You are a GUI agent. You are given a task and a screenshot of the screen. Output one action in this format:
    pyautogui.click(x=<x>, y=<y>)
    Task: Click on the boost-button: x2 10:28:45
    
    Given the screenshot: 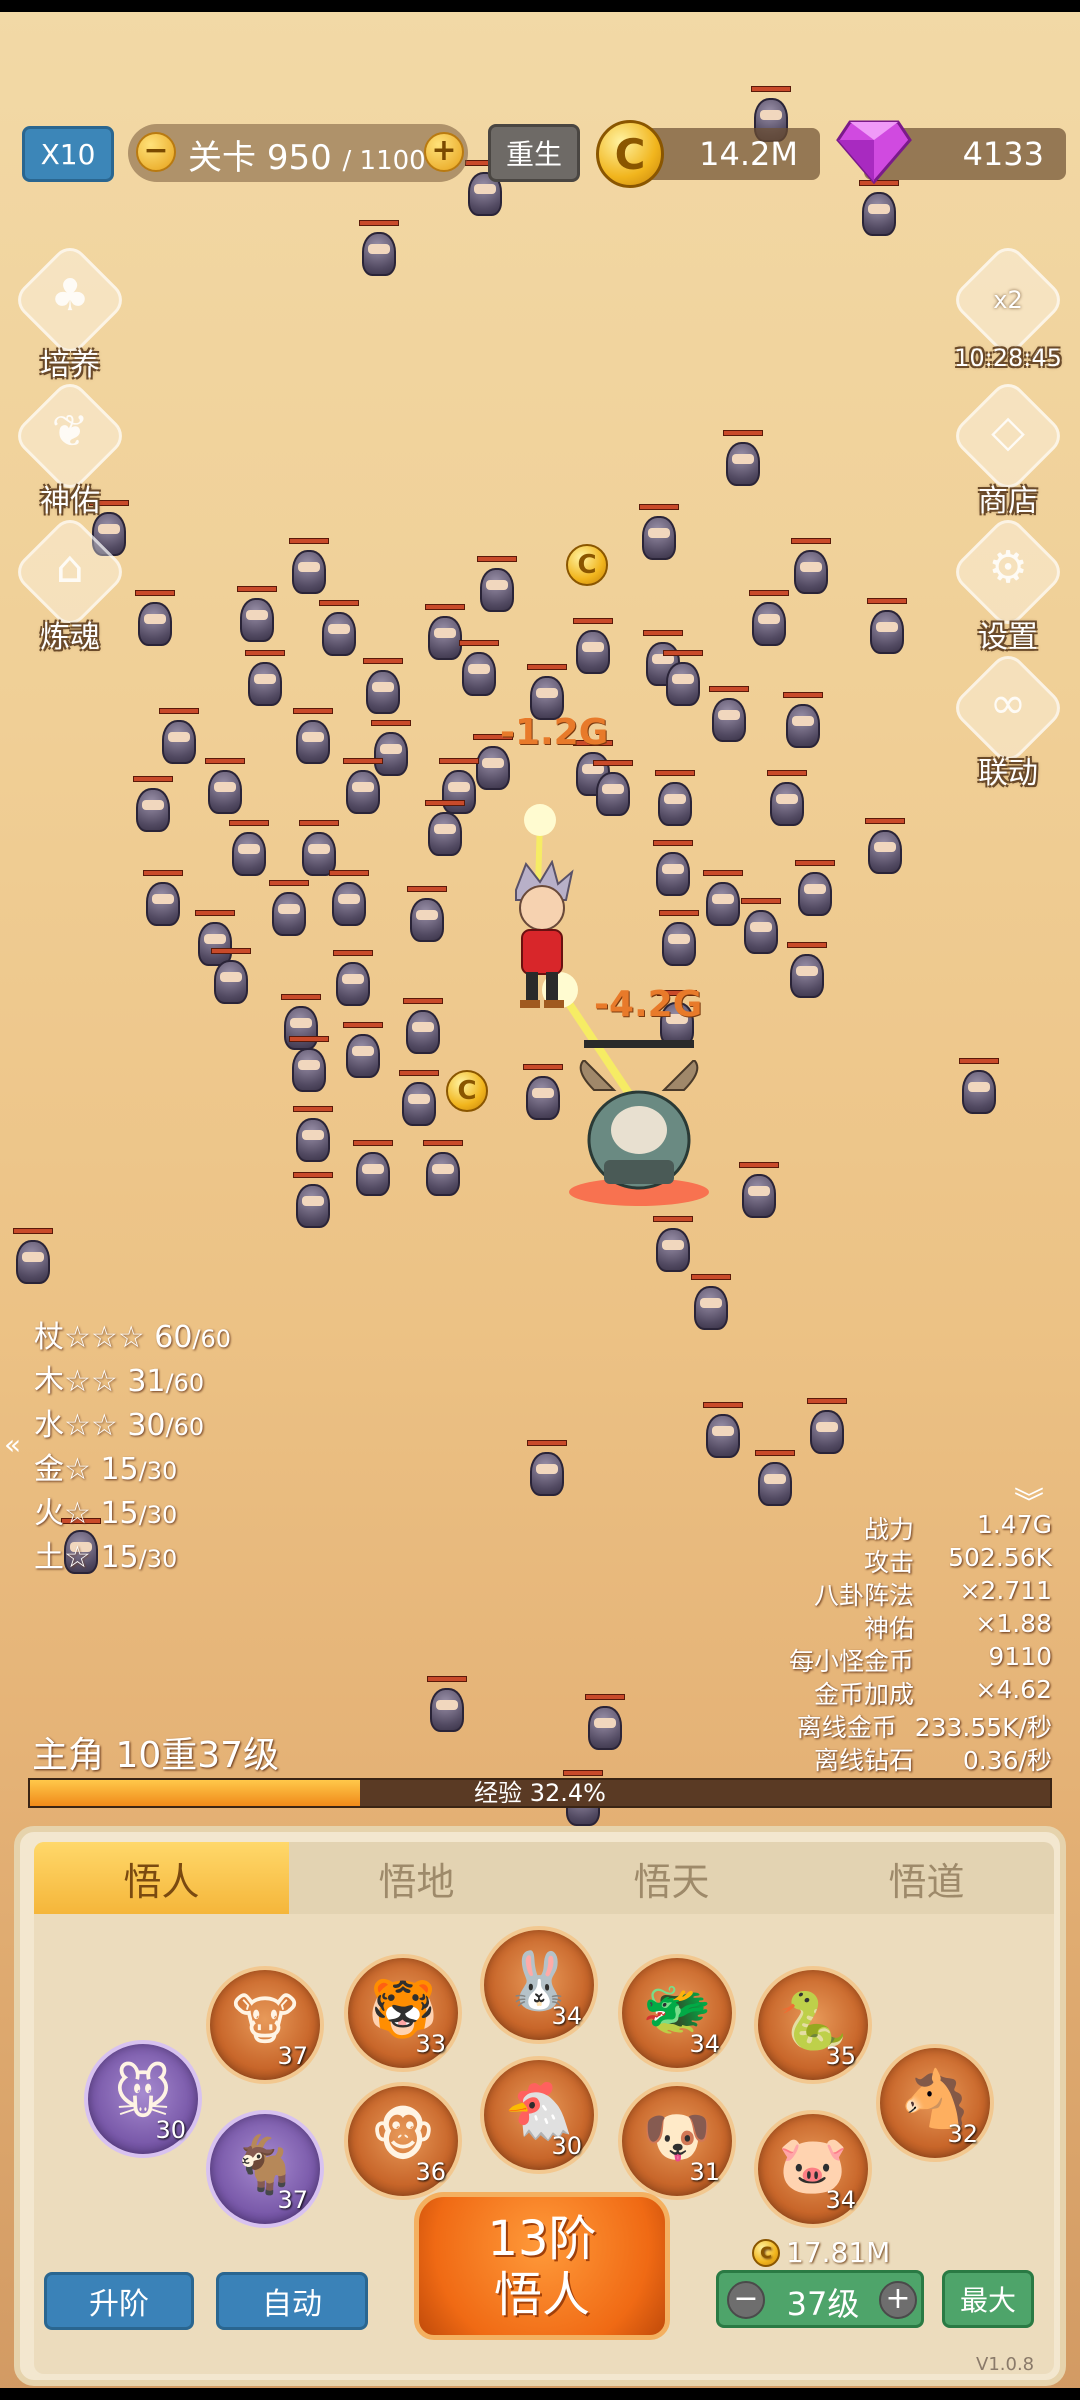 What is the action you would take?
    pyautogui.click(x=1008, y=310)
    